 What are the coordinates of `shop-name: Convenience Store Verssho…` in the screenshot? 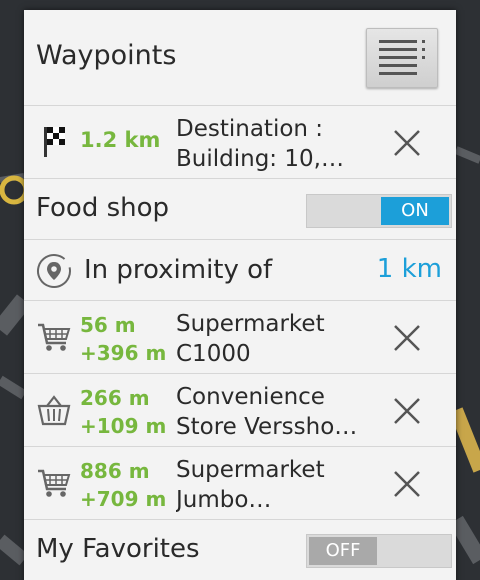 It's located at (267, 412).